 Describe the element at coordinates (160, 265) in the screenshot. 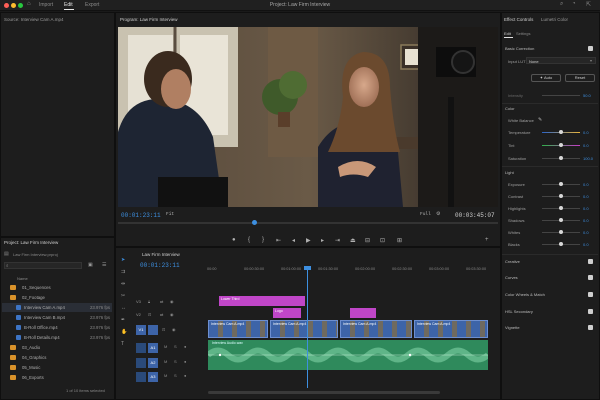

I see `timeline-timecode: 00:01:23:11` at that location.